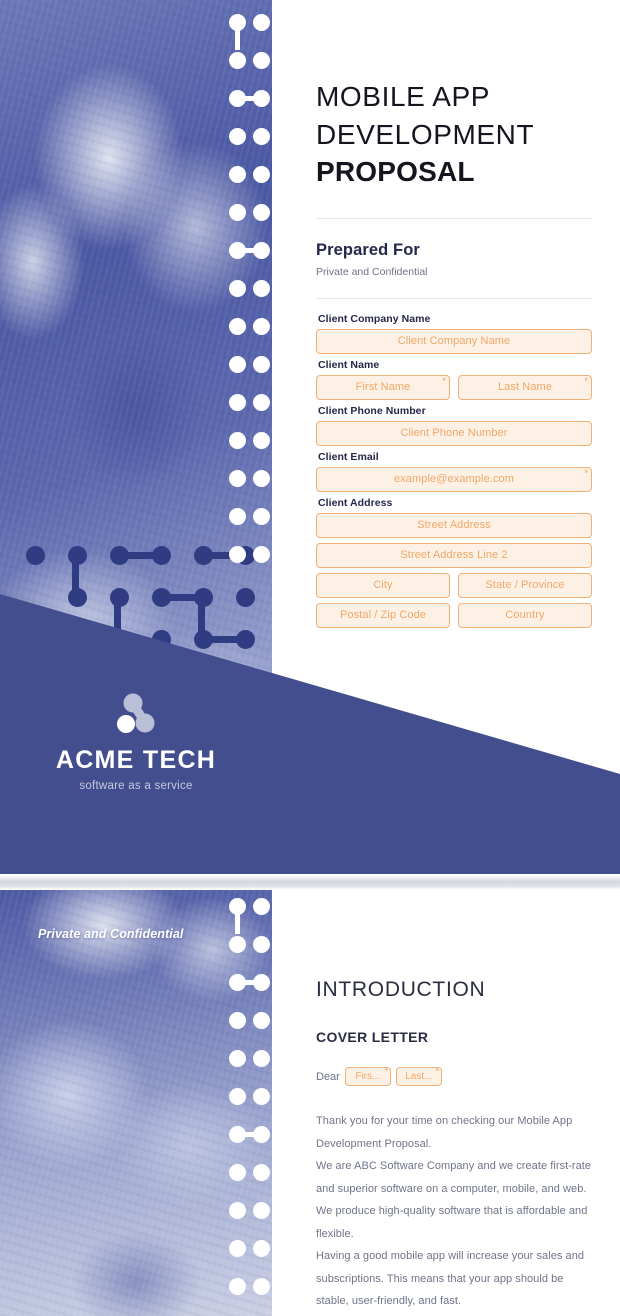  What do you see at coordinates (395, 172) in the screenshot?
I see `proposal-title-line-3: PROPOSAL` at bounding box center [395, 172].